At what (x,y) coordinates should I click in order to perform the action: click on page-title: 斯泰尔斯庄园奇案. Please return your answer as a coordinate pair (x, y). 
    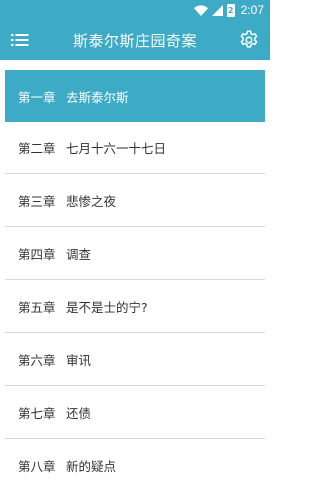
    Looking at the image, I should click on (134, 40).